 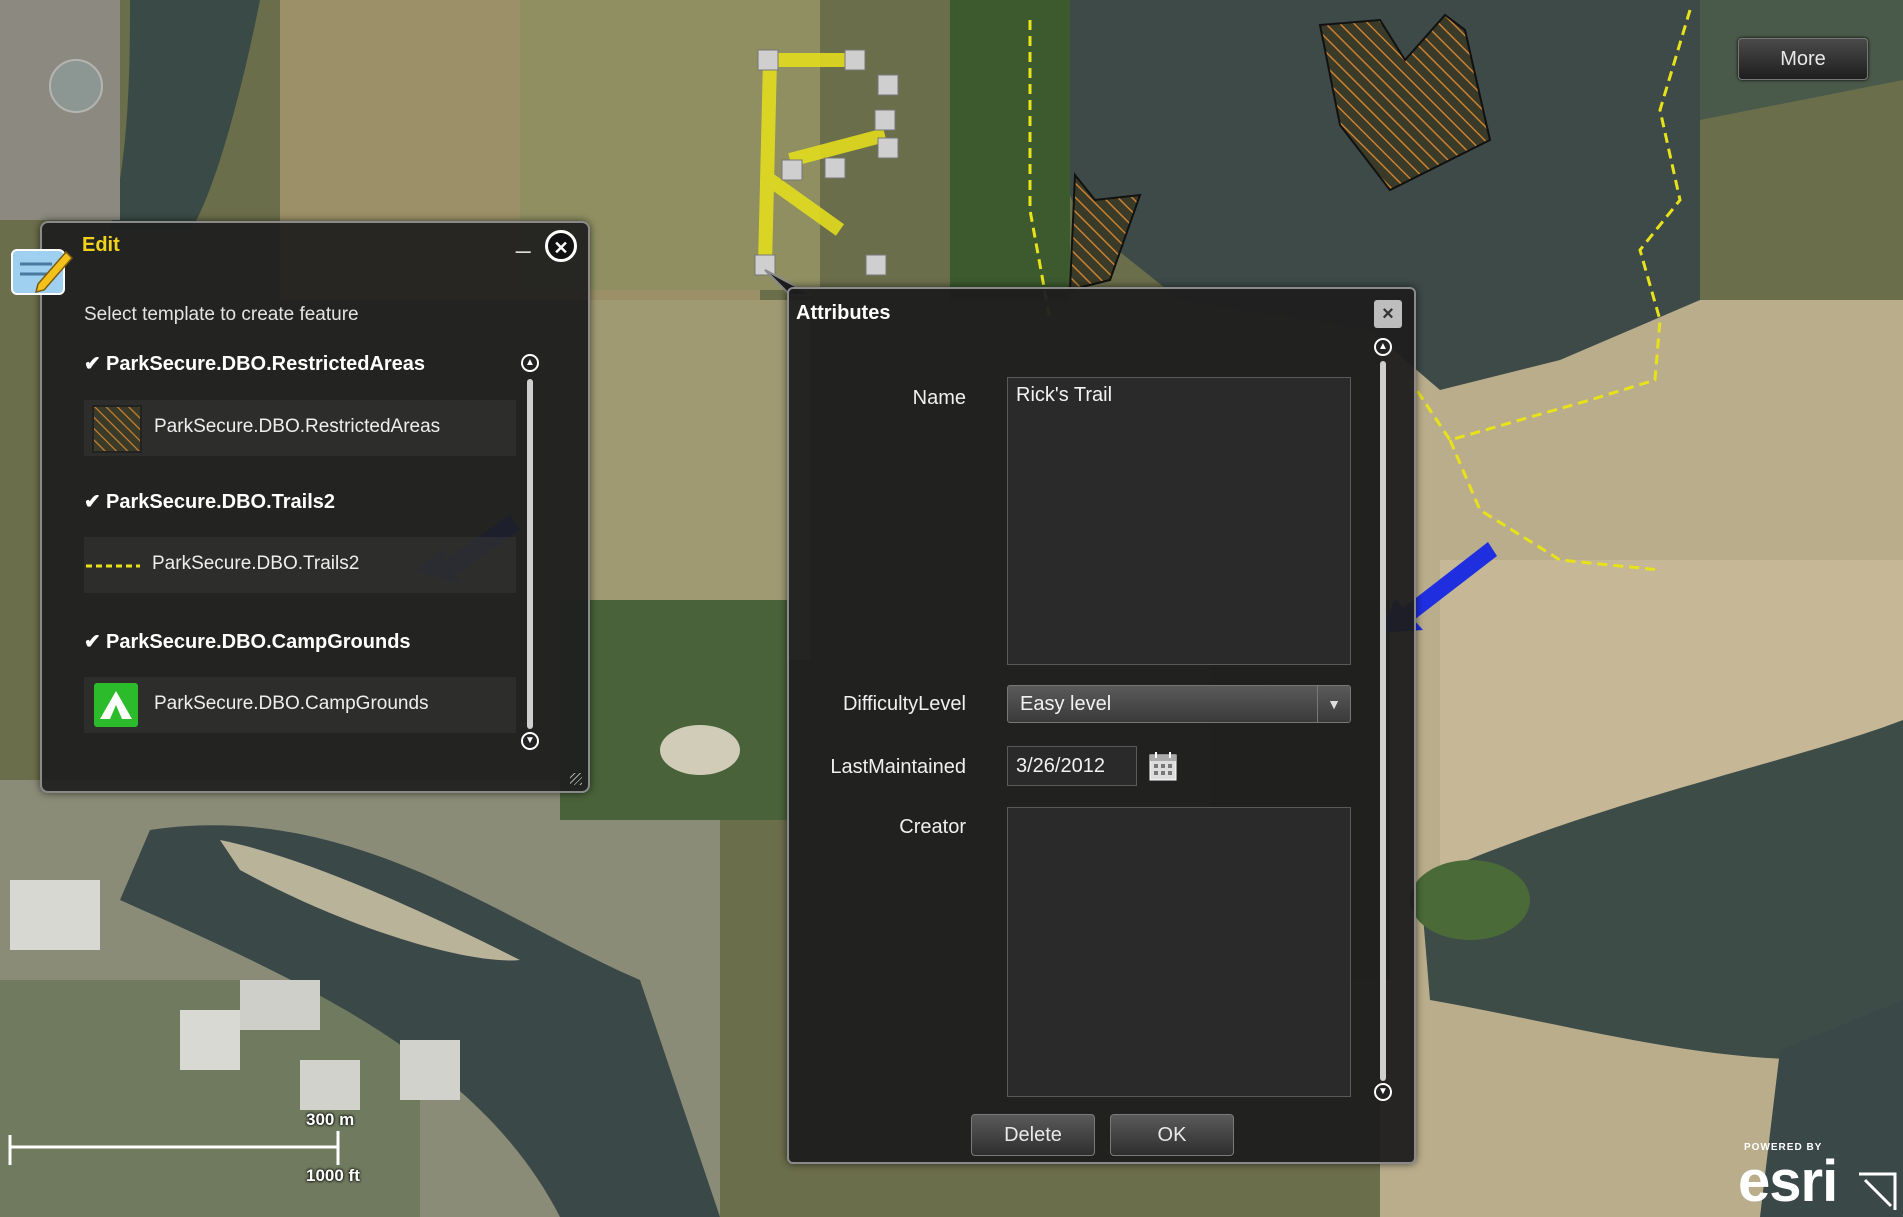 What do you see at coordinates (939, 398) in the screenshot?
I see `name-label: Name` at bounding box center [939, 398].